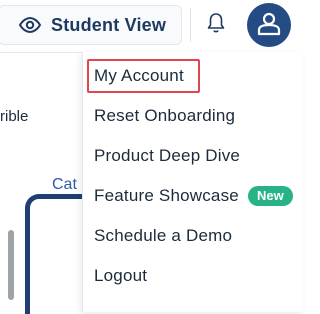 Image resolution: width=320 pixels, height=314 pixels. I want to click on menu-item-label: Feature Showcase, so click(166, 195).